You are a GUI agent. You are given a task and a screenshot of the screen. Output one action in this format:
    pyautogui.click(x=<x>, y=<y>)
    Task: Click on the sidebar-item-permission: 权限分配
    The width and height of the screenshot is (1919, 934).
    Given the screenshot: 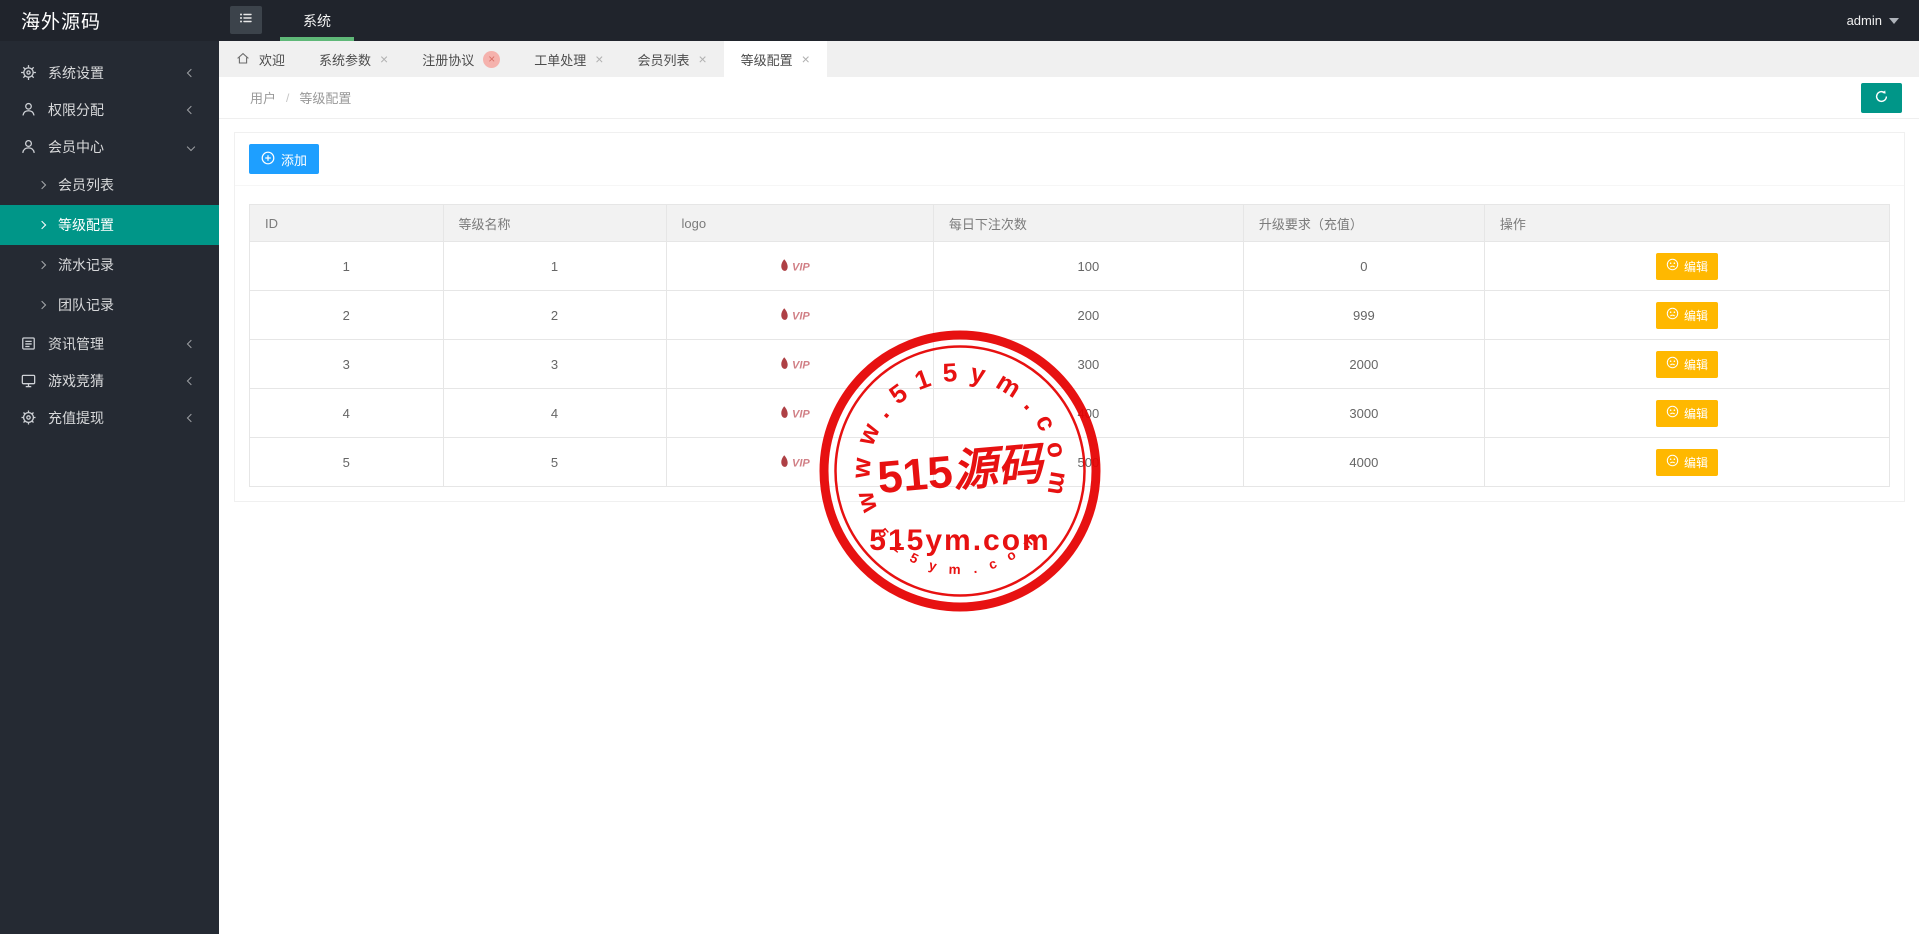 What is the action you would take?
    pyautogui.click(x=109, y=109)
    